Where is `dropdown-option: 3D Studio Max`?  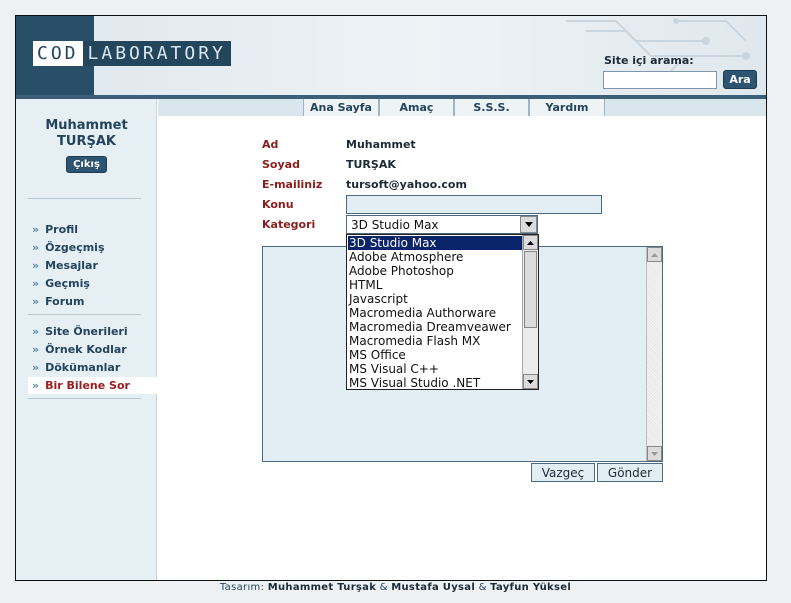 dropdown-option: 3D Studio Max is located at coordinates (435, 243).